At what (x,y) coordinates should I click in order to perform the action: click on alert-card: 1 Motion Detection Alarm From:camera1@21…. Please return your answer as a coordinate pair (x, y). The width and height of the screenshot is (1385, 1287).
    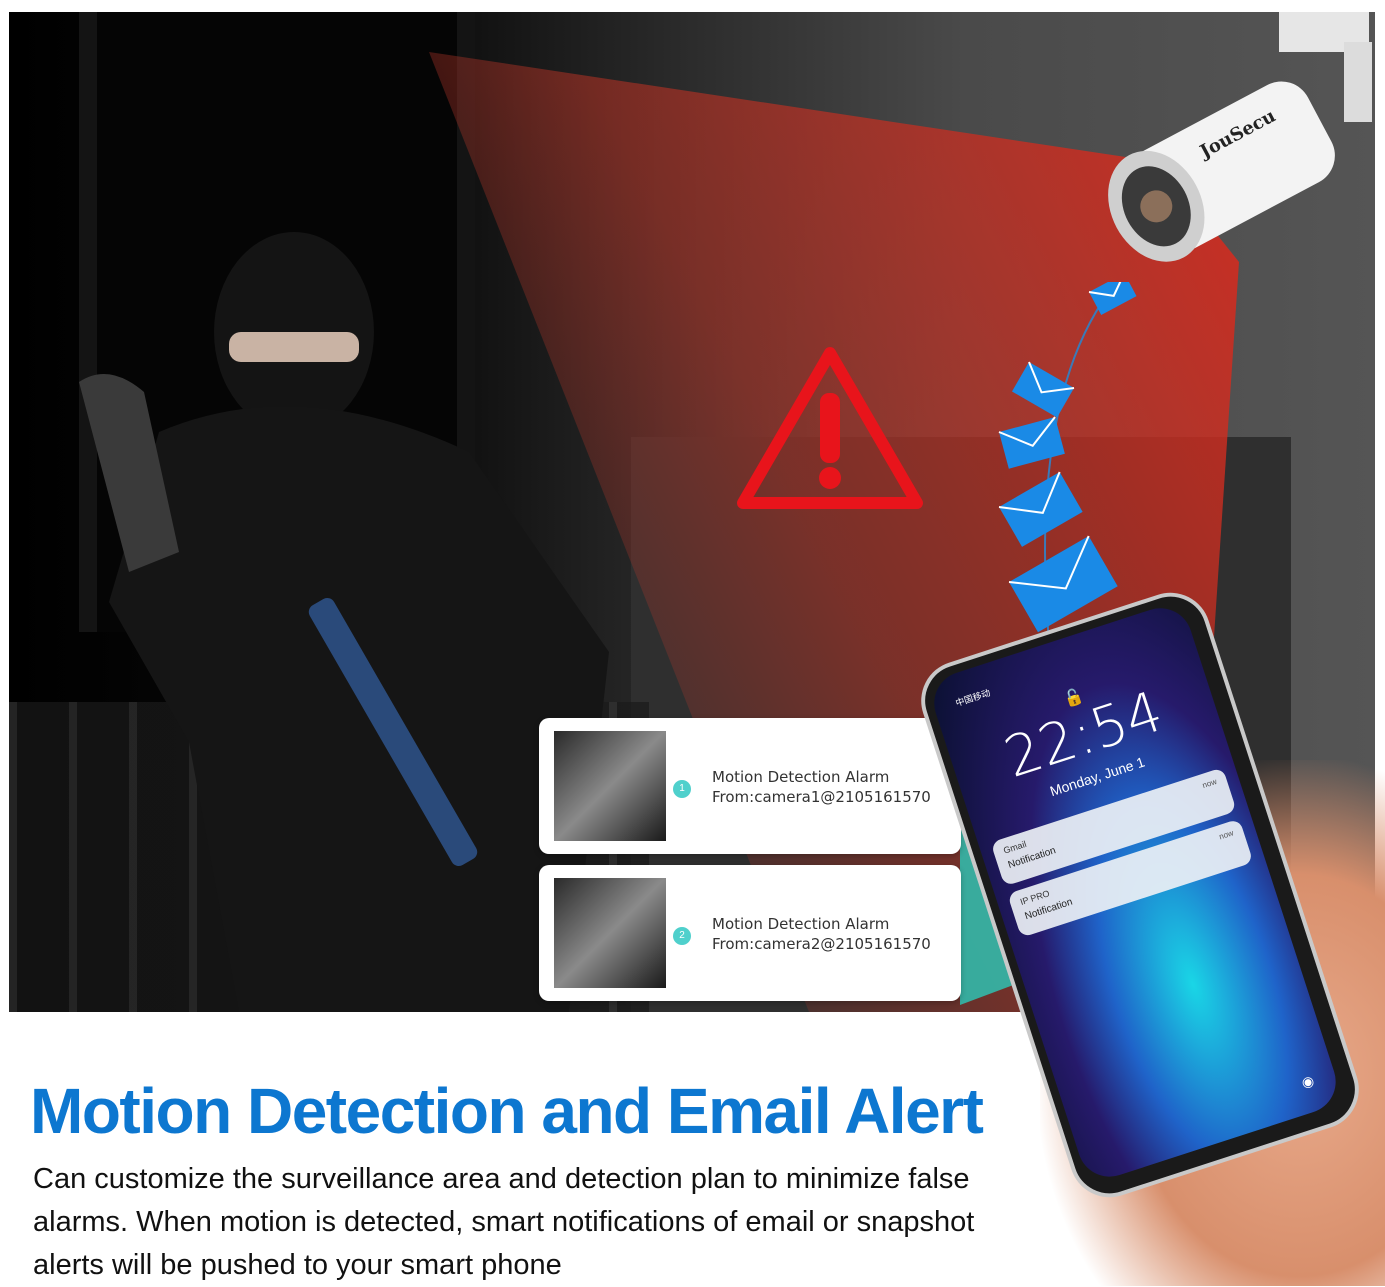
    Looking at the image, I should click on (750, 786).